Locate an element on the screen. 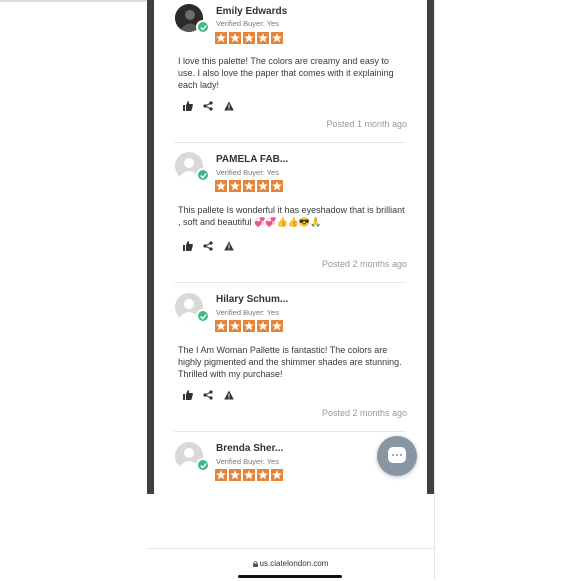 This screenshot has height=581, width=580. chat-button is located at coordinates (397, 456).